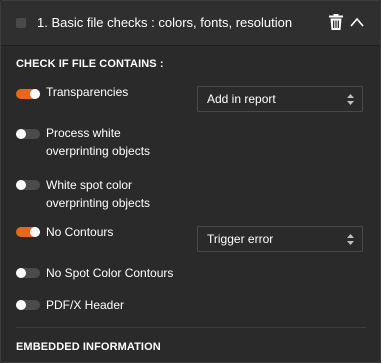  Describe the element at coordinates (83, 133) in the screenshot. I see `option-label: Process white` at that location.